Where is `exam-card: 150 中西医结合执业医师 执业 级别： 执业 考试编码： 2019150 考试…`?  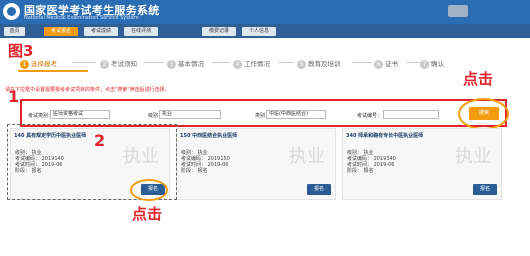 exam-card: 150 中西医结合执业医师 执业 级别： 执业 考试编码： 2019150 考试… is located at coordinates (256, 164).